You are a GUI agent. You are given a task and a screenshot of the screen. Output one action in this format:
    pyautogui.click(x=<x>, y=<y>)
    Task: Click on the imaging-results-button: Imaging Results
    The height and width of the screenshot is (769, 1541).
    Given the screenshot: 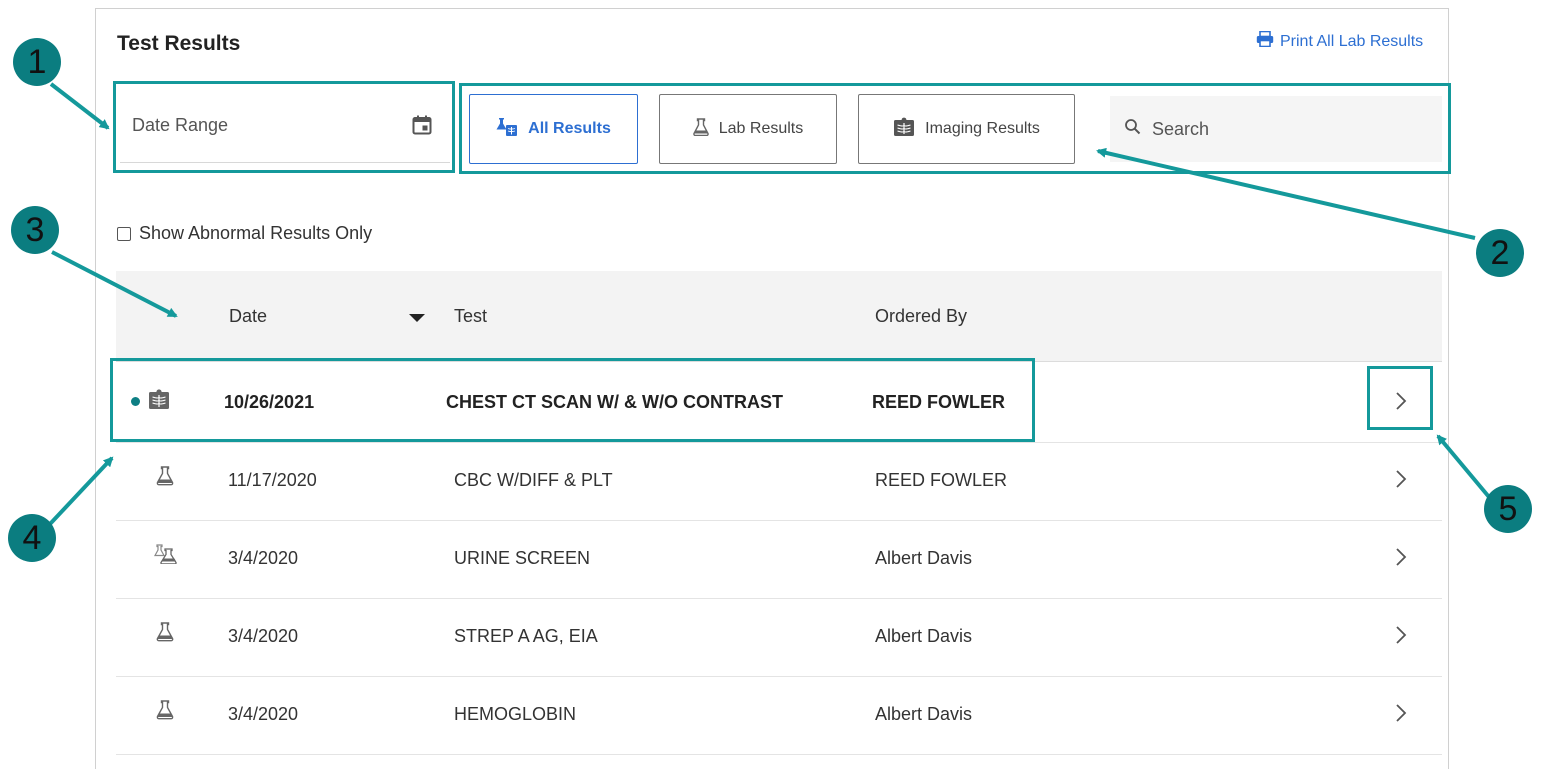 What is the action you would take?
    pyautogui.click(x=966, y=129)
    